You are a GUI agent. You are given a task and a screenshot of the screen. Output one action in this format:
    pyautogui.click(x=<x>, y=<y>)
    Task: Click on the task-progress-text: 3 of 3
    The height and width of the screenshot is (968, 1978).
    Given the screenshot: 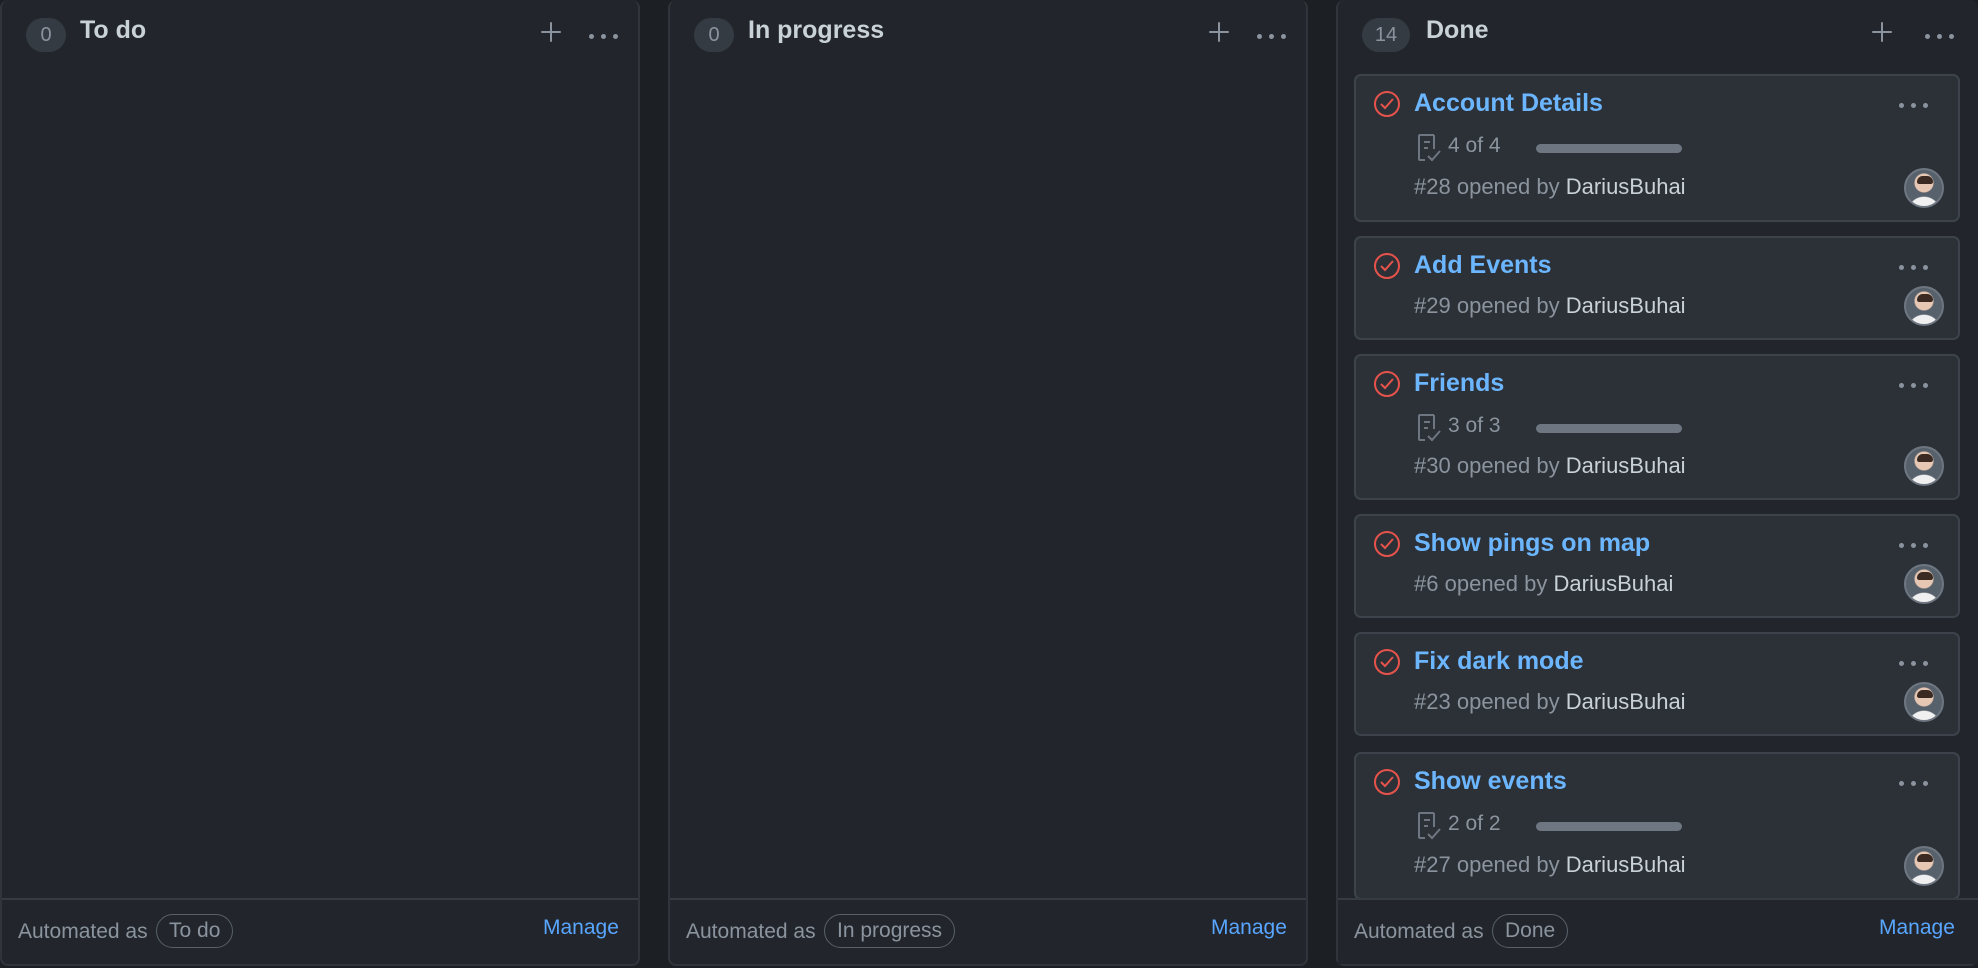 What is the action you would take?
    pyautogui.click(x=1474, y=425)
    